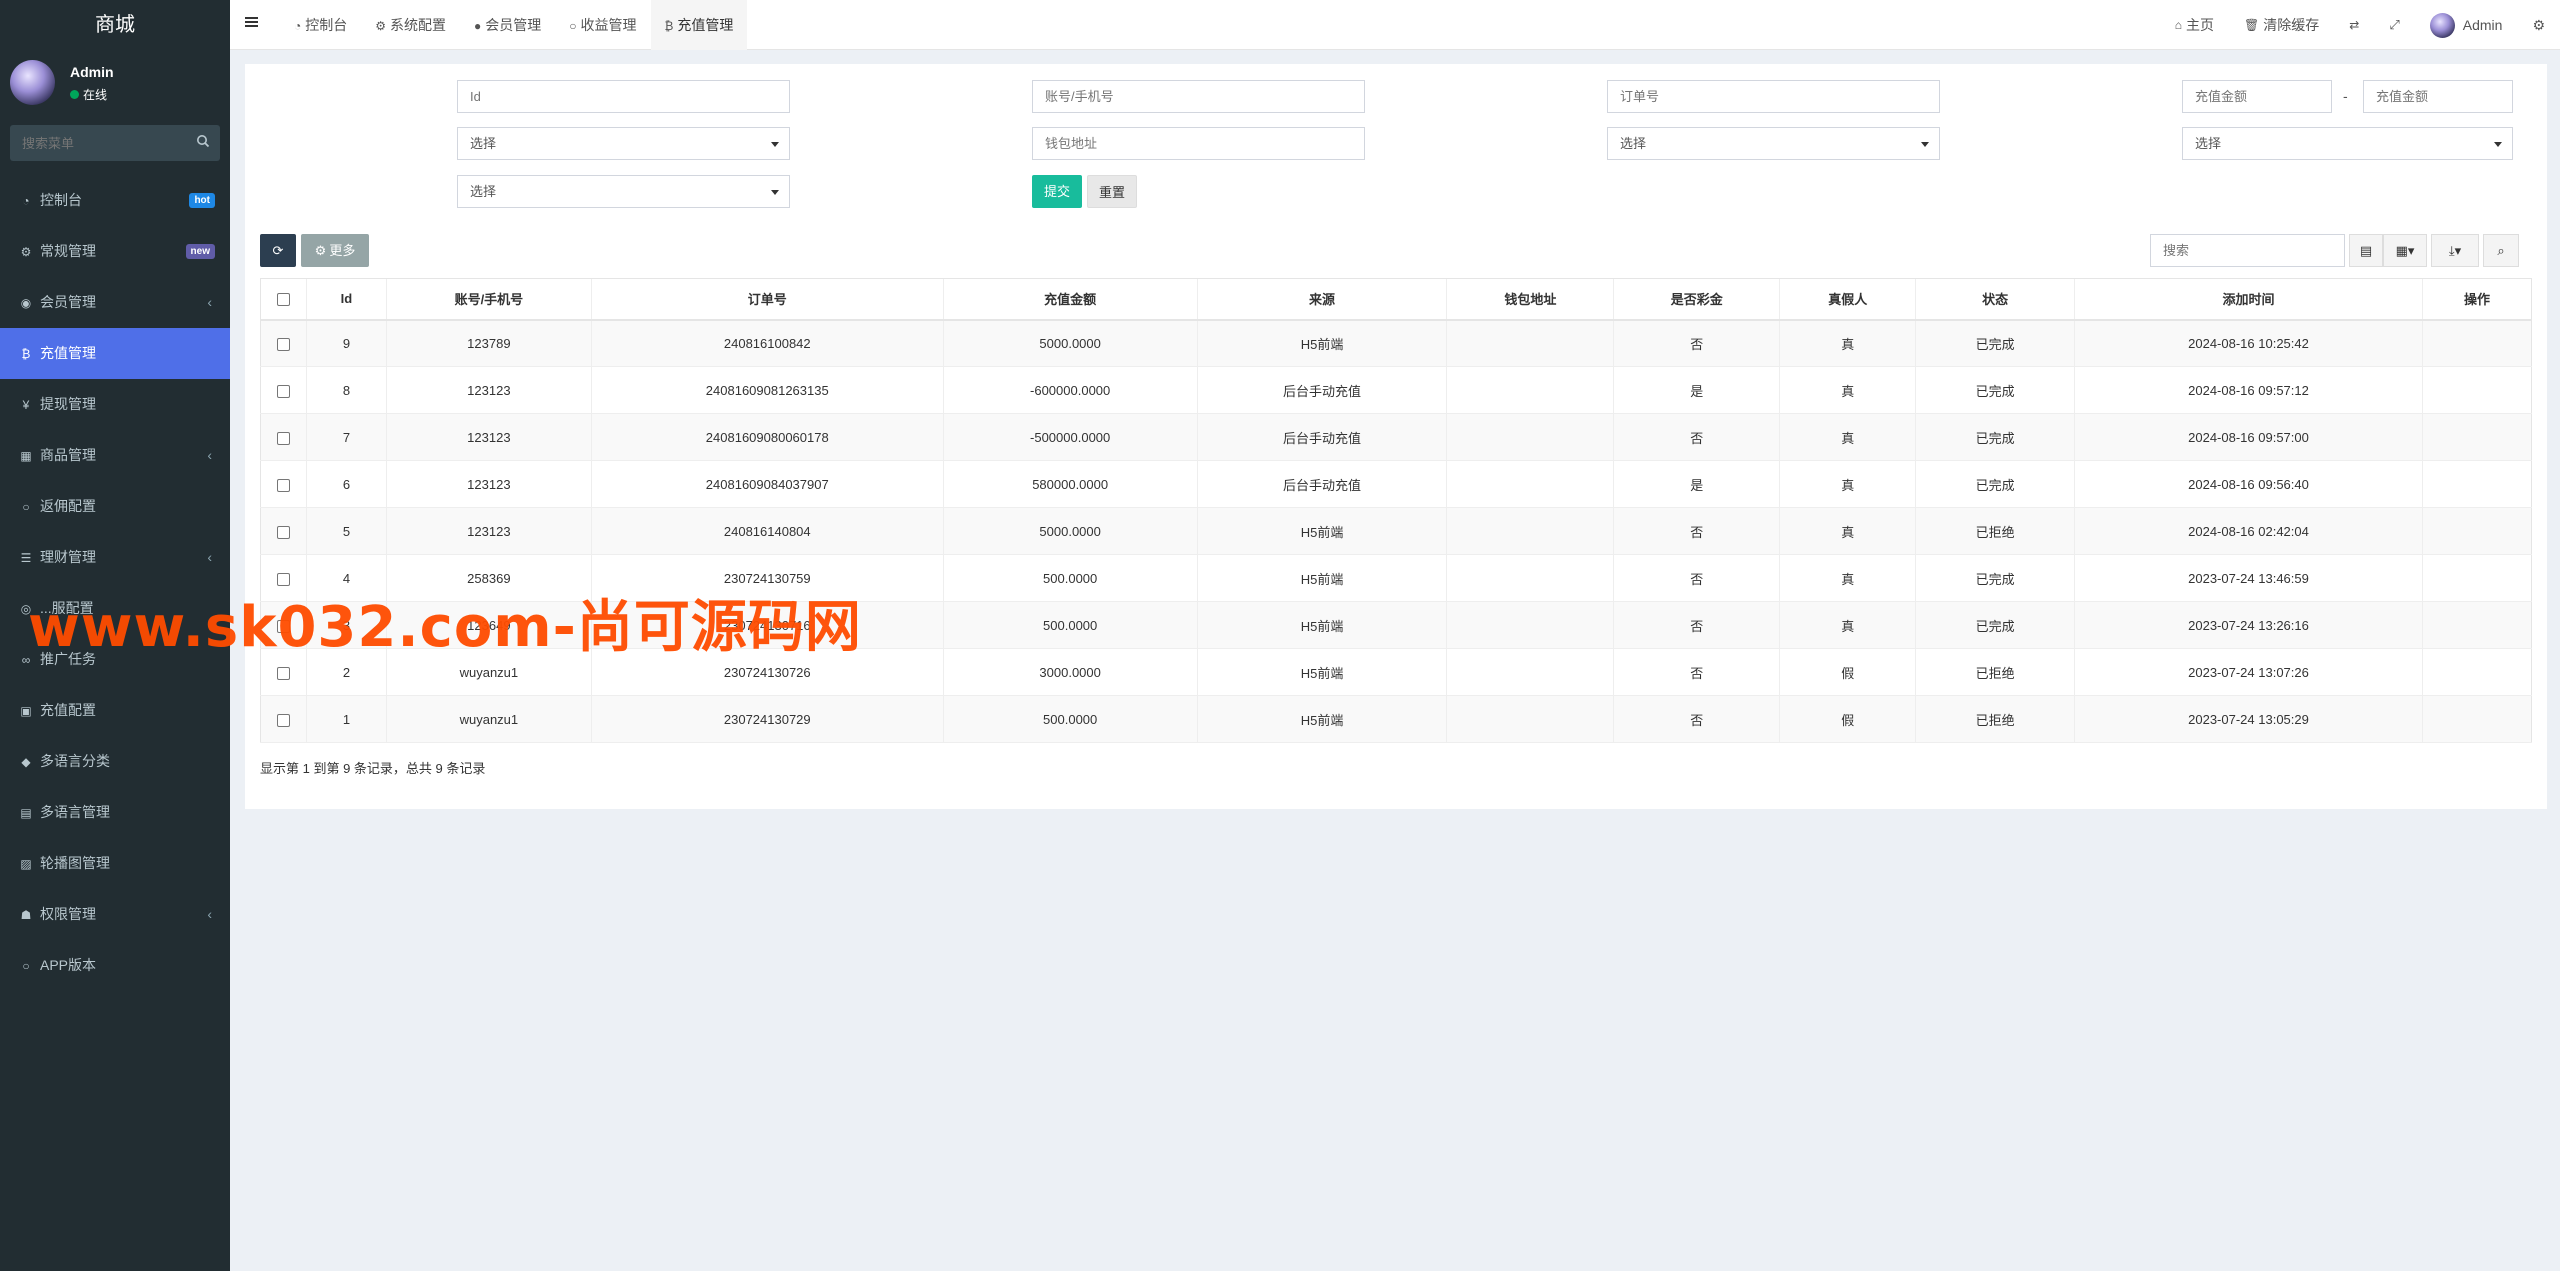  I want to click on column-header: 添加时间, so click(2248, 299).